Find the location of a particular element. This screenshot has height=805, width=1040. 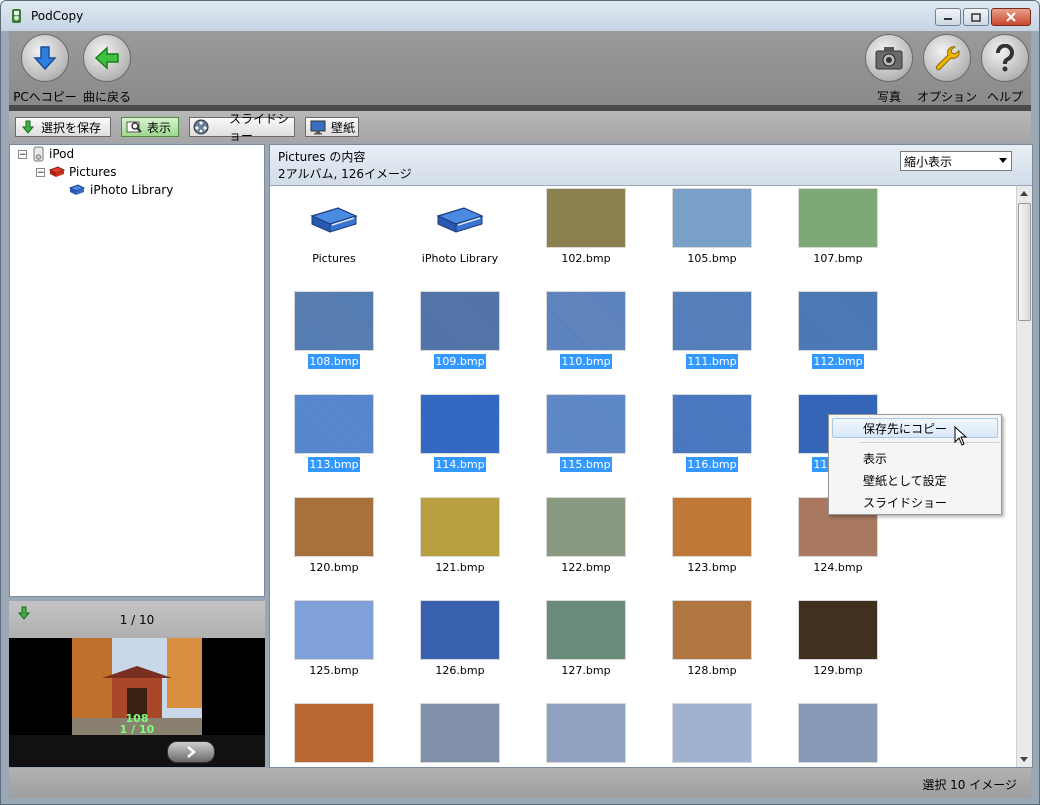

item-name: 110.bmp is located at coordinates (586, 361).